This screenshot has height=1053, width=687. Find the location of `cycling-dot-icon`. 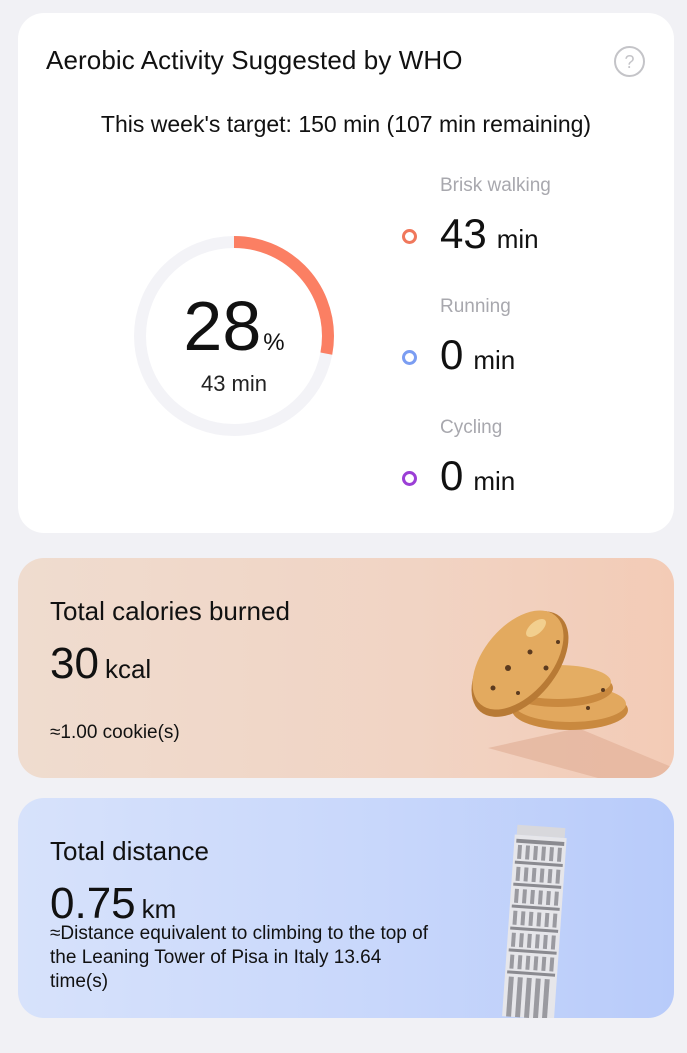

cycling-dot-icon is located at coordinates (409, 478).